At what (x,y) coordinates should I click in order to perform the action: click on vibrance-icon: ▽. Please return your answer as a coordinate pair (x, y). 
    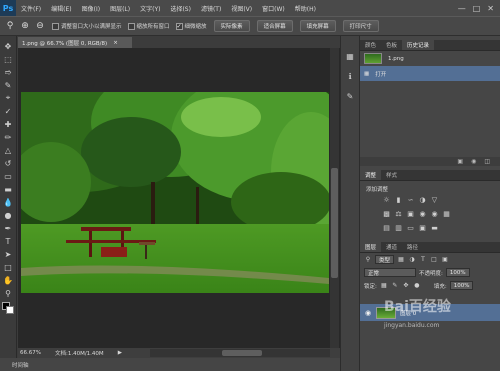
    Looking at the image, I should click on (434, 200).